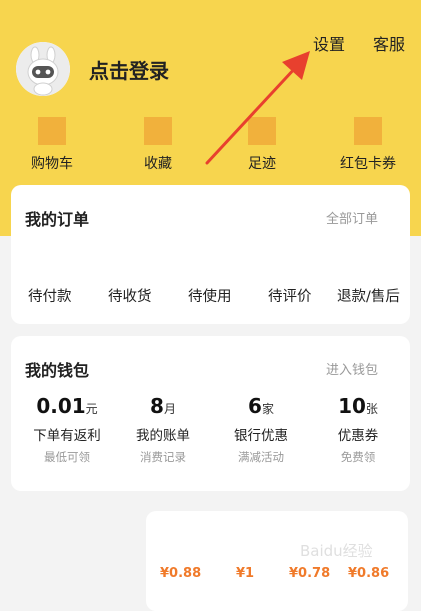 The width and height of the screenshot is (421, 611). I want to click on coupon-value: ¥0.88, so click(180, 573).